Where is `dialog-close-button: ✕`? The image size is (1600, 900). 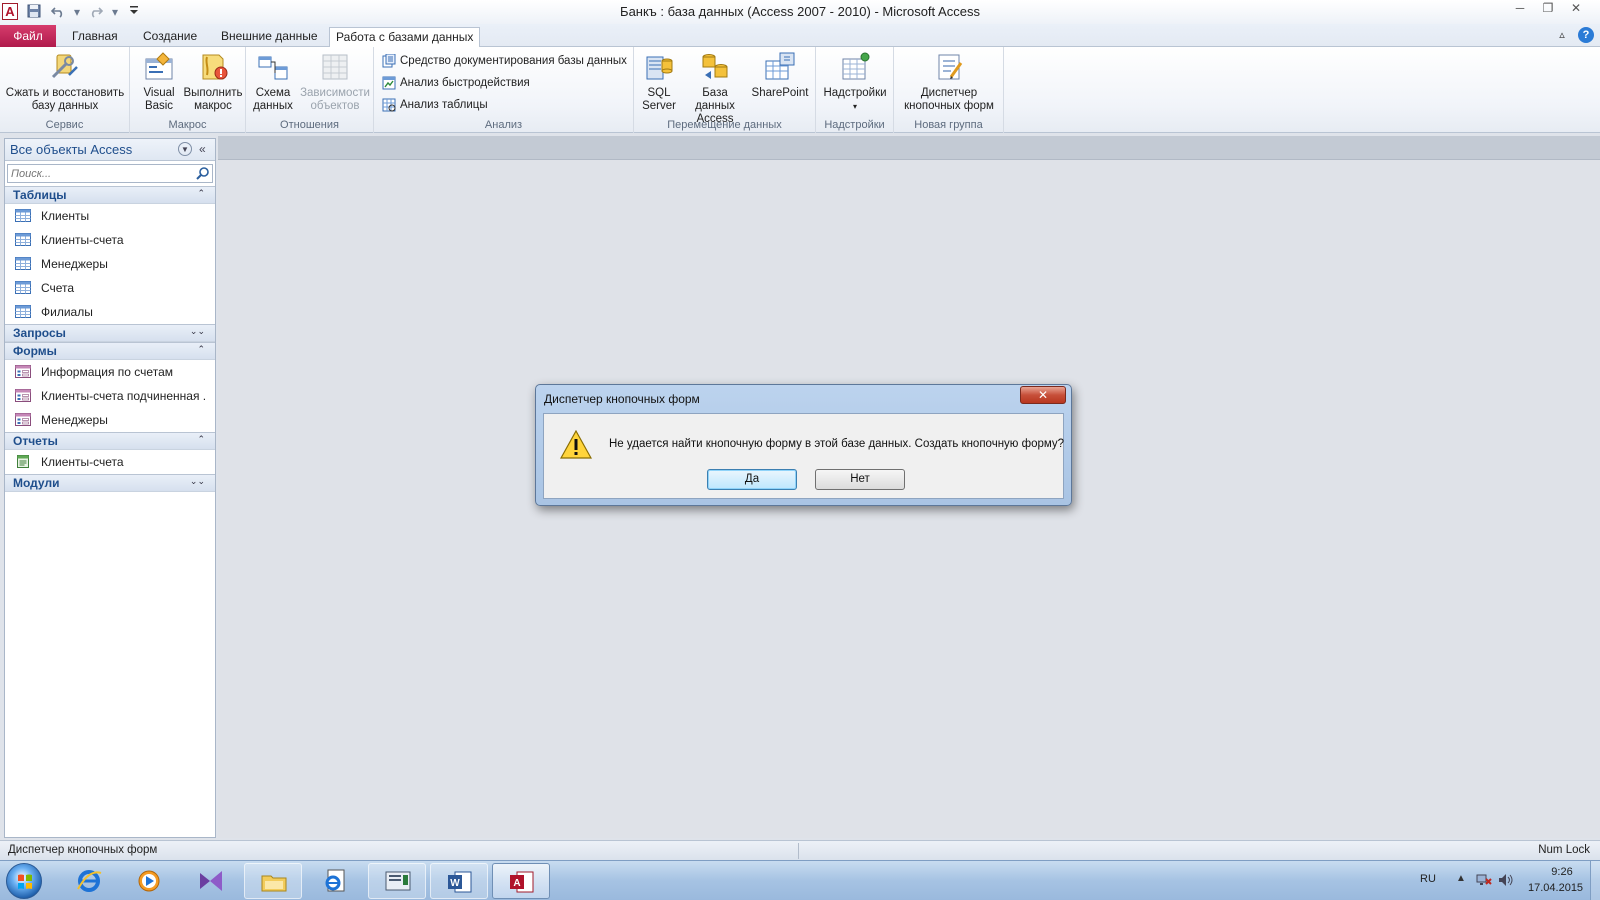
dialog-close-button: ✕ is located at coordinates (1043, 395).